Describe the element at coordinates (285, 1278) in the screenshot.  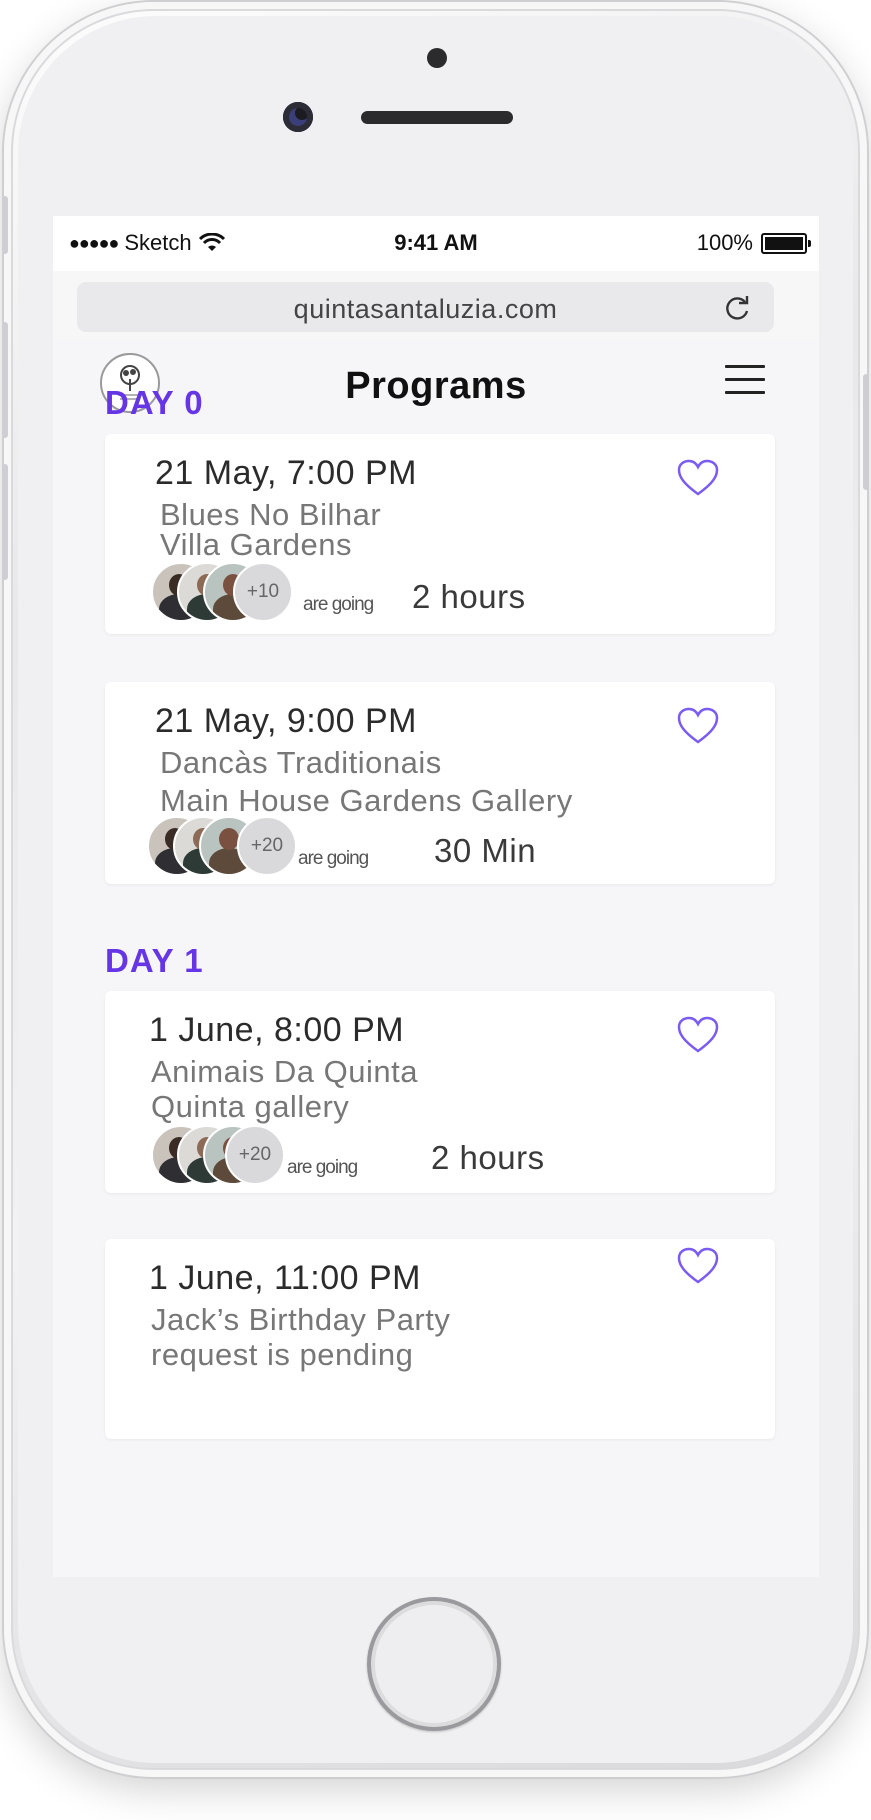
I see `event-datetime: 1 June, 11:00 PM` at that location.